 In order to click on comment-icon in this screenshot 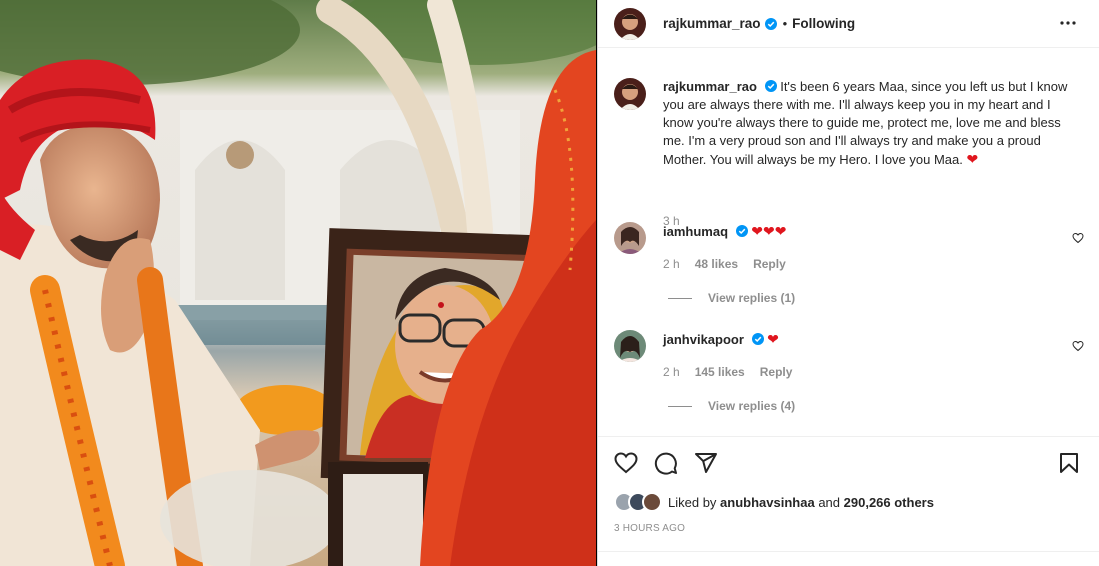, I will do `click(666, 463)`.